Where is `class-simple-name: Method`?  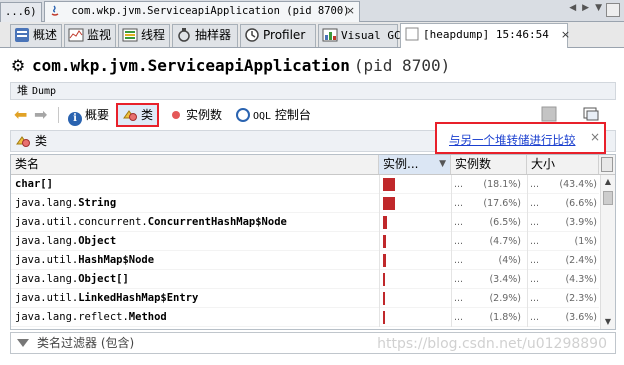 class-simple-name: Method is located at coordinates (147, 317).